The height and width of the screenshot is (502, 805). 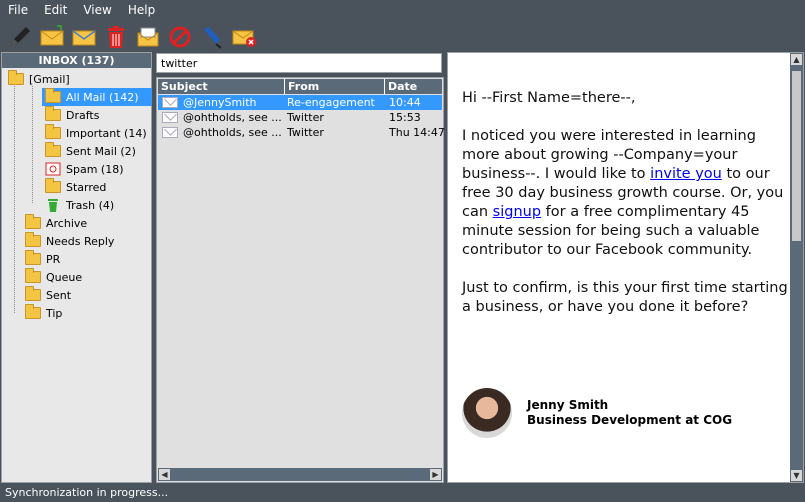 I want to click on folder-sent-mail: Sent Mail (2), so click(x=90, y=151).